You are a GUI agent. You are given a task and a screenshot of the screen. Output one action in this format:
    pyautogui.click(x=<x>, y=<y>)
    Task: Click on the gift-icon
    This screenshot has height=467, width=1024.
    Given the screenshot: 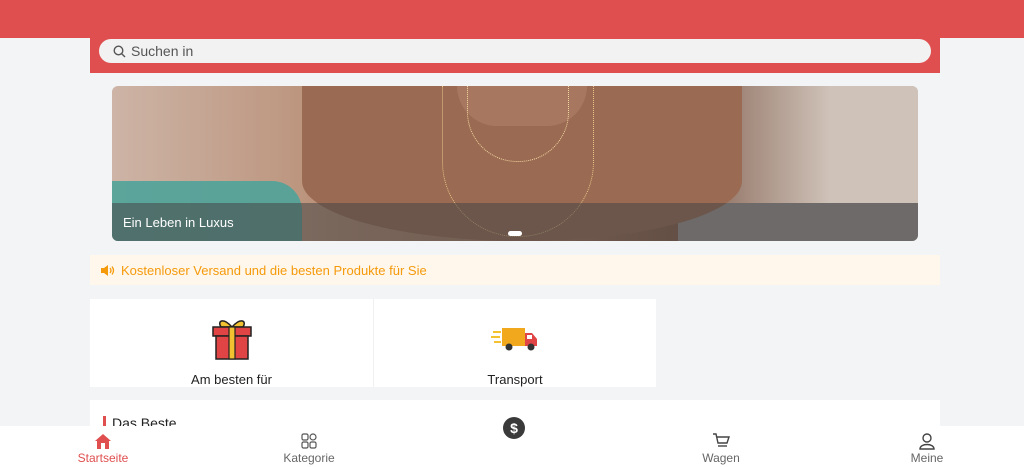 What is the action you would take?
    pyautogui.click(x=231, y=339)
    